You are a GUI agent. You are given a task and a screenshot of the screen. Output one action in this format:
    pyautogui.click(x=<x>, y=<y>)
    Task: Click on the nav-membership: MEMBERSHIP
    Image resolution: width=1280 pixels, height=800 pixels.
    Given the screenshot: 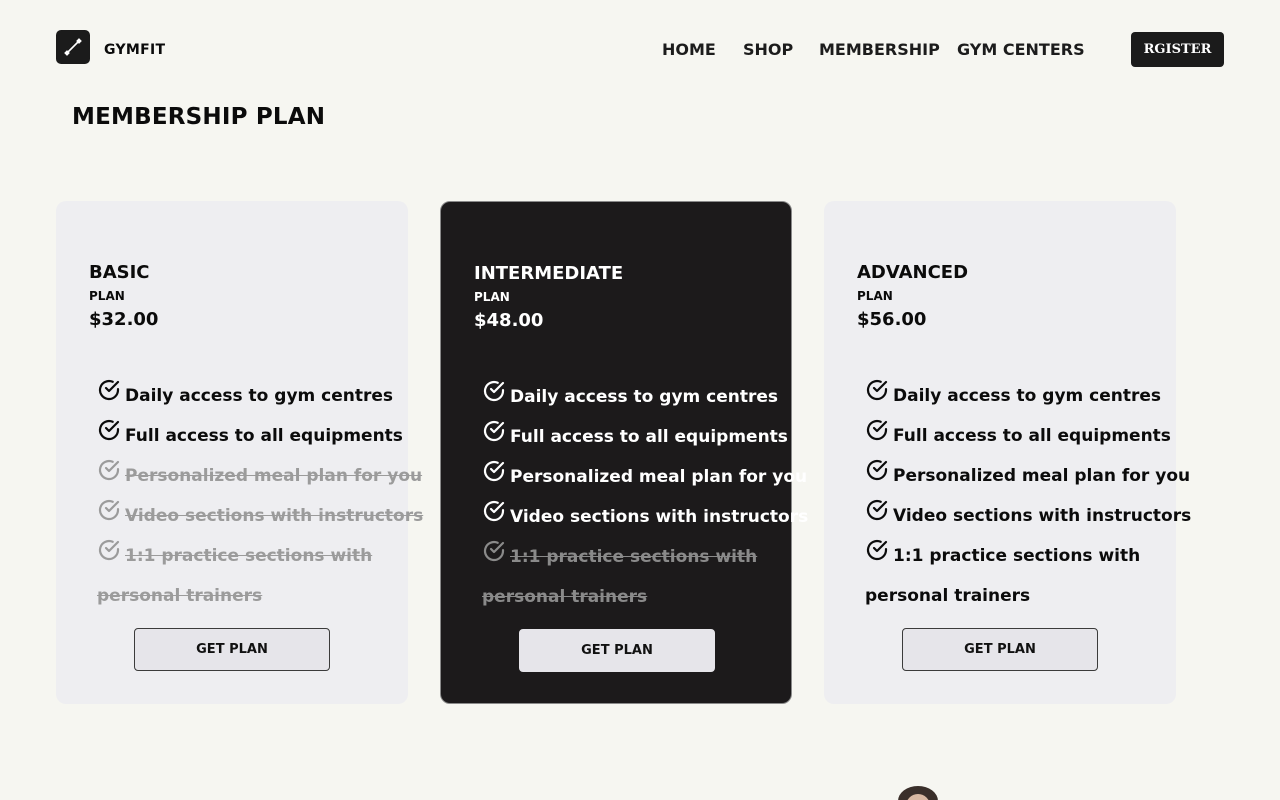 What is the action you would take?
    pyautogui.click(x=879, y=49)
    